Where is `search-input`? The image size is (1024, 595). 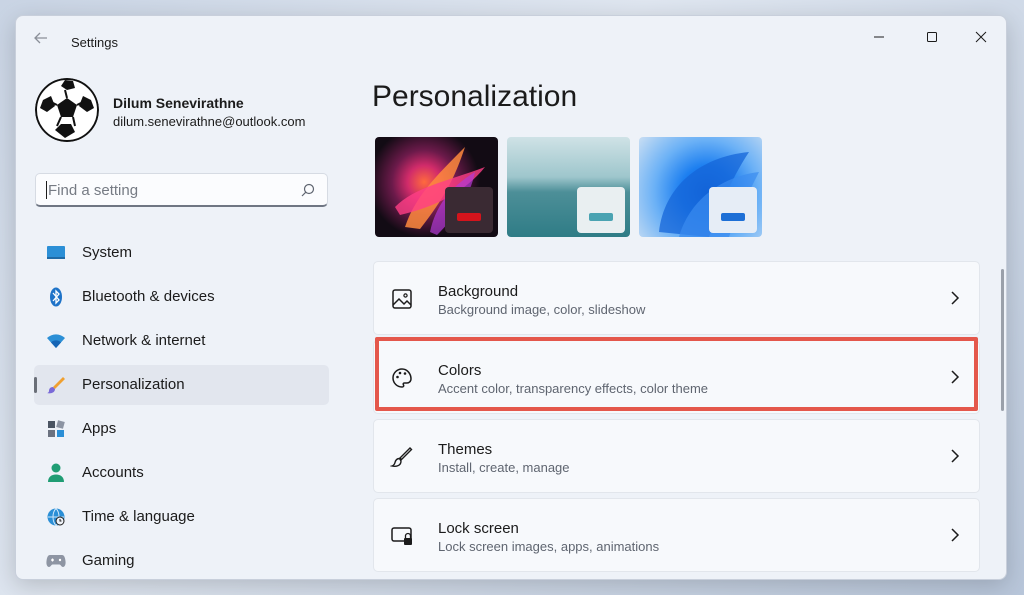 search-input is located at coordinates (168, 190).